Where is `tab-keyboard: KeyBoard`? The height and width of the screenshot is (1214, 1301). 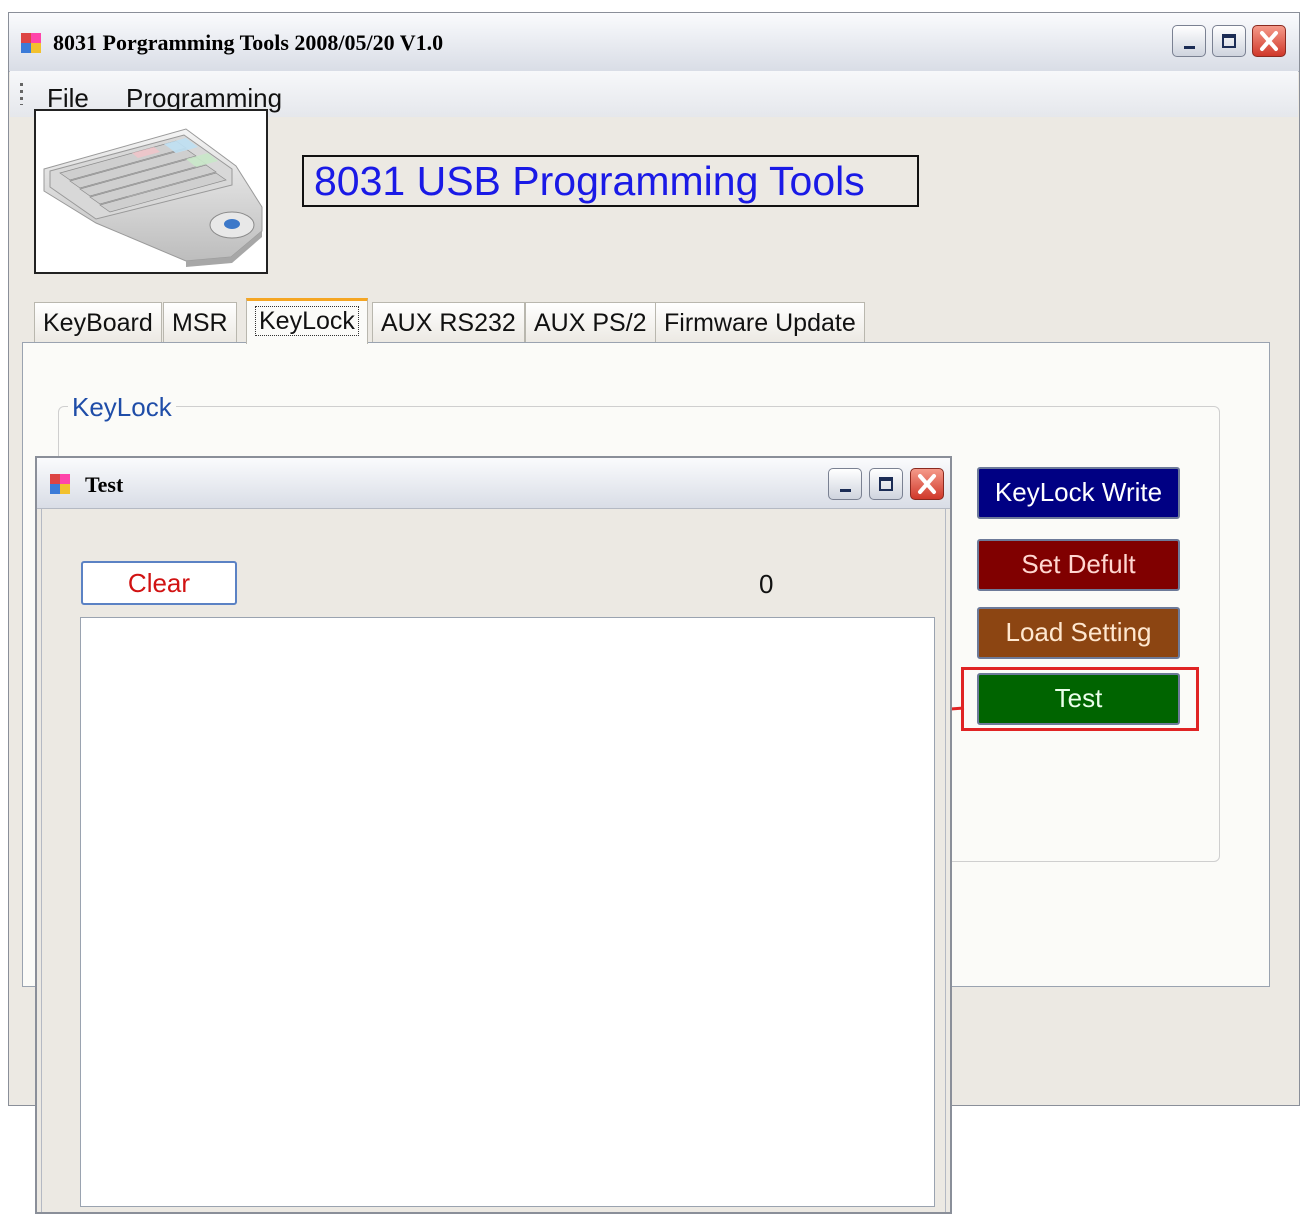 tab-keyboard: KeyBoard is located at coordinates (98, 322).